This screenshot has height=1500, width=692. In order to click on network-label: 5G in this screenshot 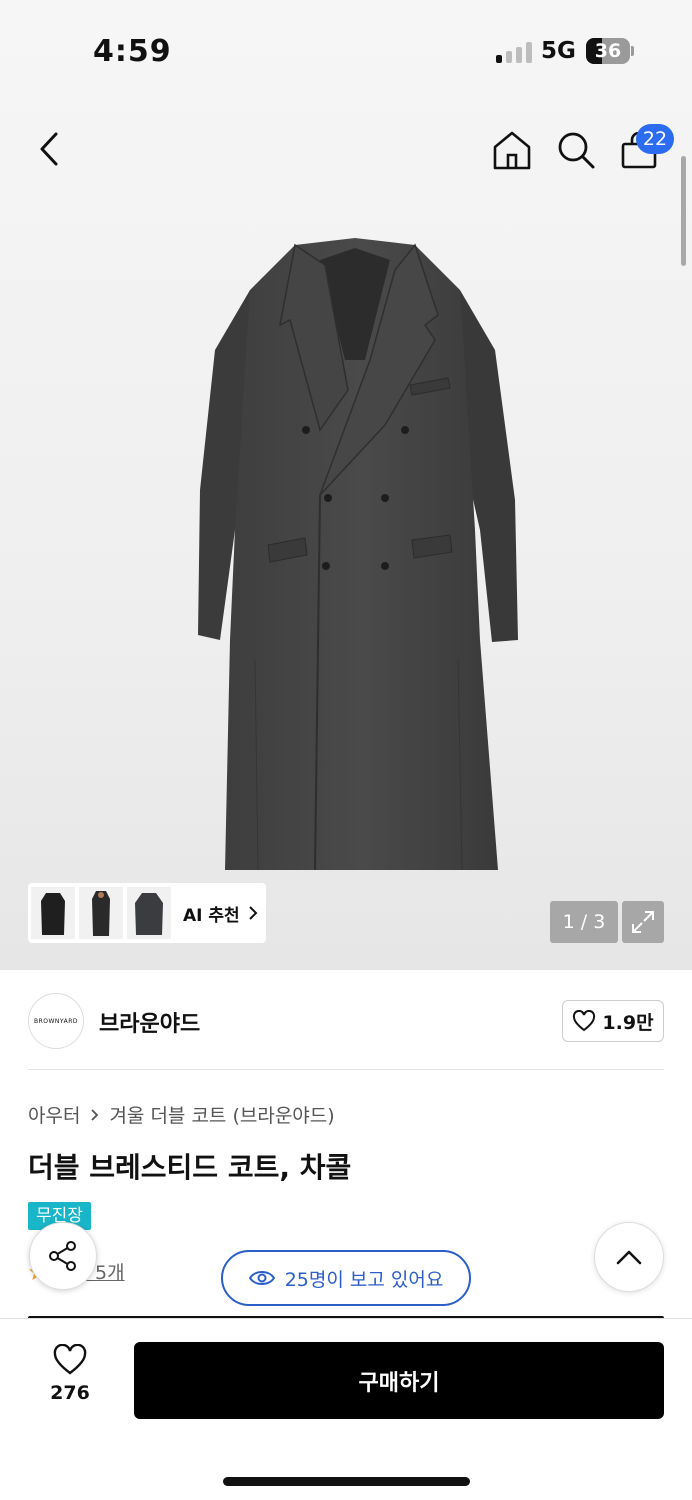, I will do `click(558, 51)`.